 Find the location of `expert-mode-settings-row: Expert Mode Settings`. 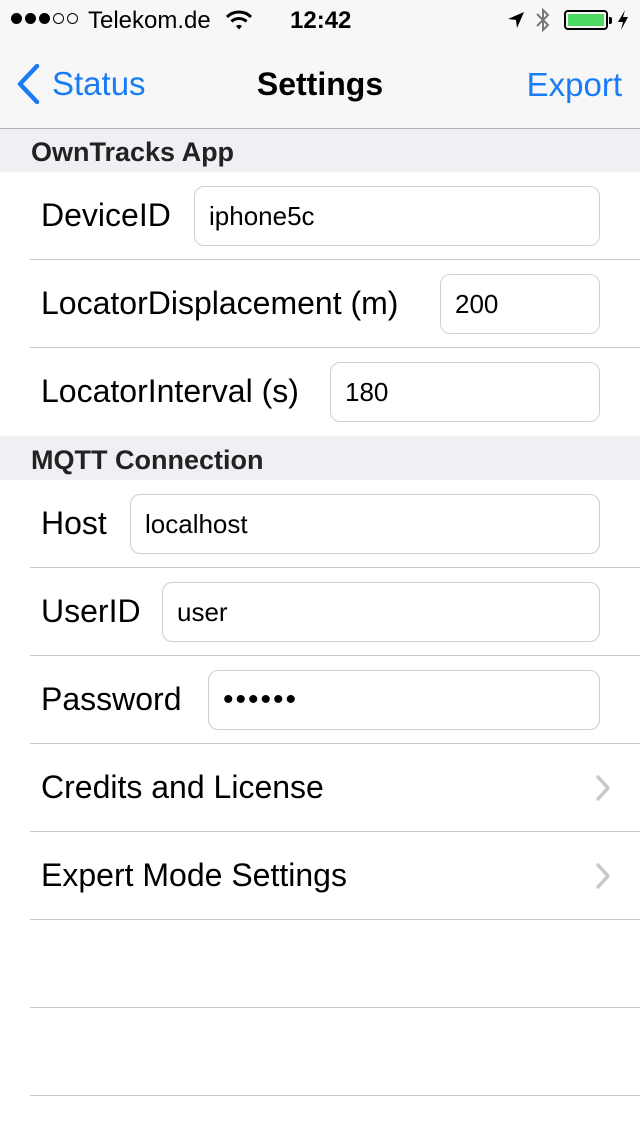

expert-mode-settings-row: Expert Mode Settings is located at coordinates (320, 876).